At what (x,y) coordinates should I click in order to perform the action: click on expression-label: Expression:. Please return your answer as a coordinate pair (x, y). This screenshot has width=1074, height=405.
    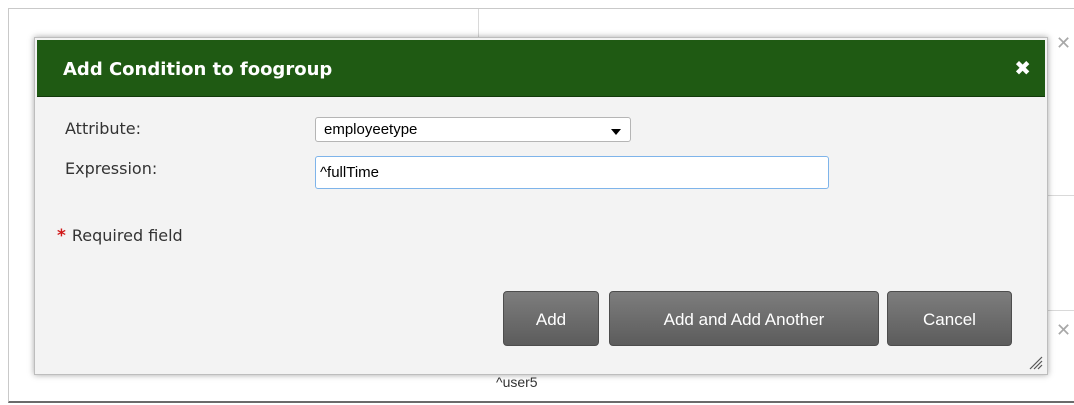
    Looking at the image, I should click on (111, 168).